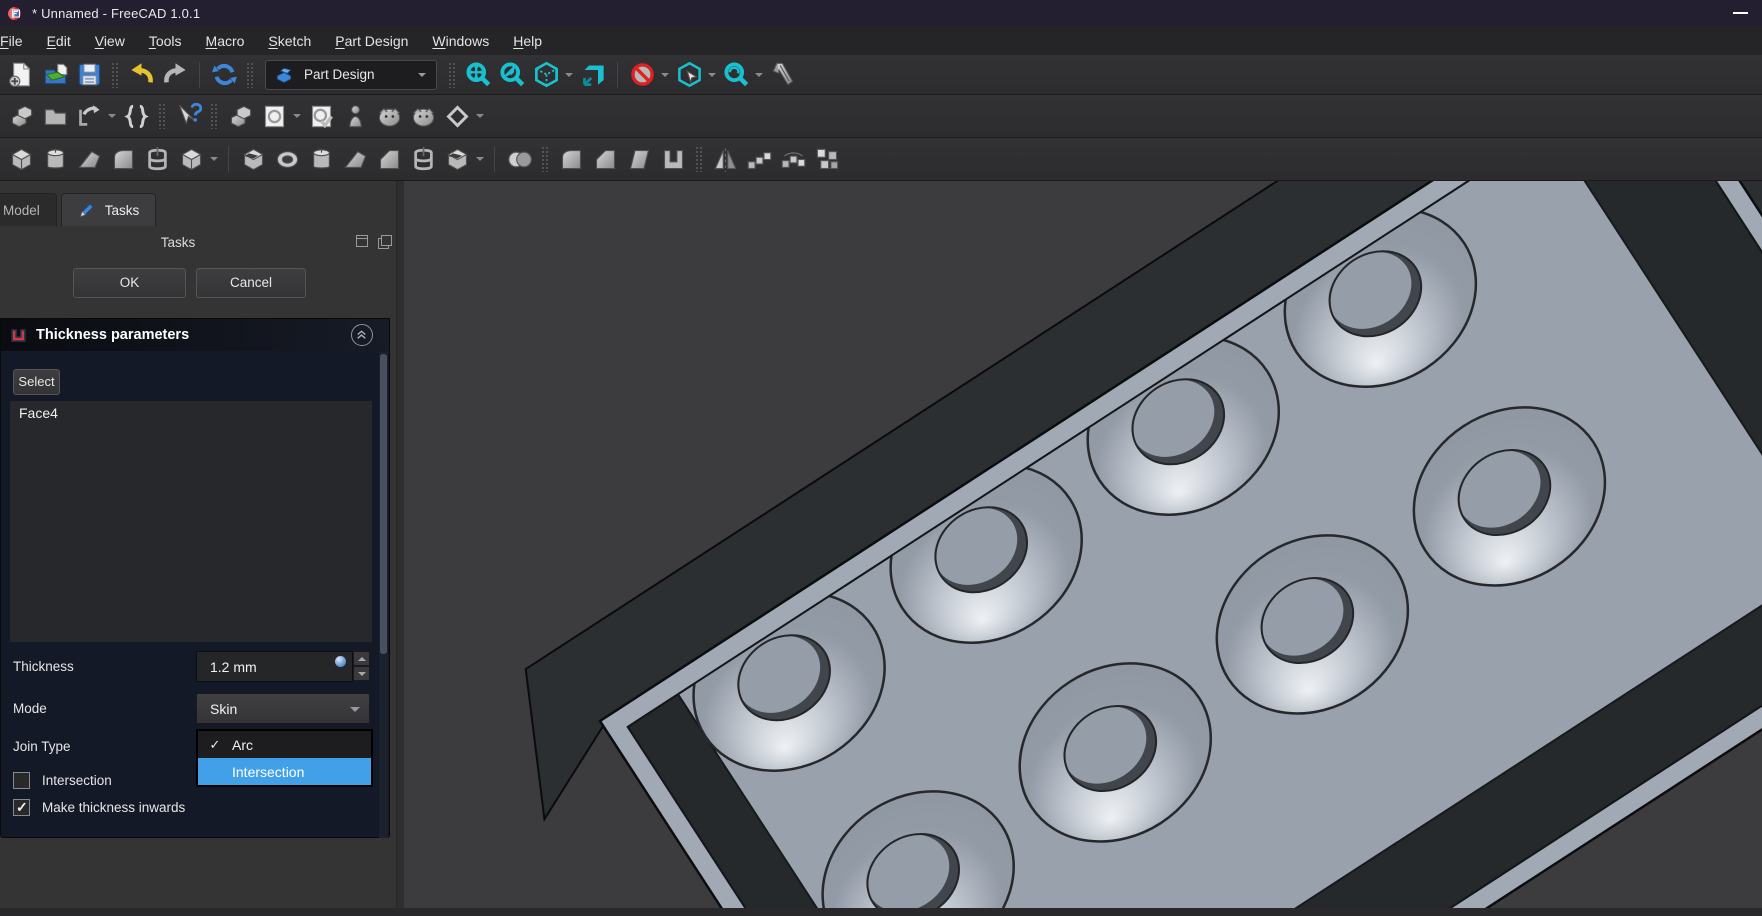 This screenshot has height=916, width=1762. Describe the element at coordinates (213, 159) in the screenshot. I see `additive-primitive-dropdown-arrow` at that location.